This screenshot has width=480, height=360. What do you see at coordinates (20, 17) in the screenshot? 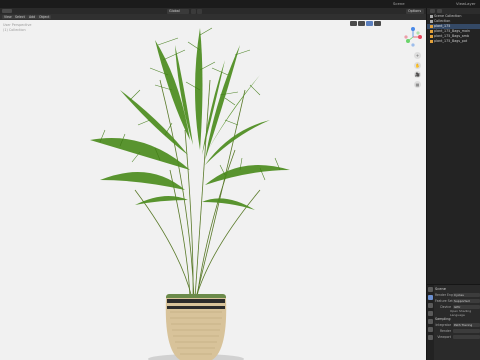
I see `select-menu: Select` at bounding box center [20, 17].